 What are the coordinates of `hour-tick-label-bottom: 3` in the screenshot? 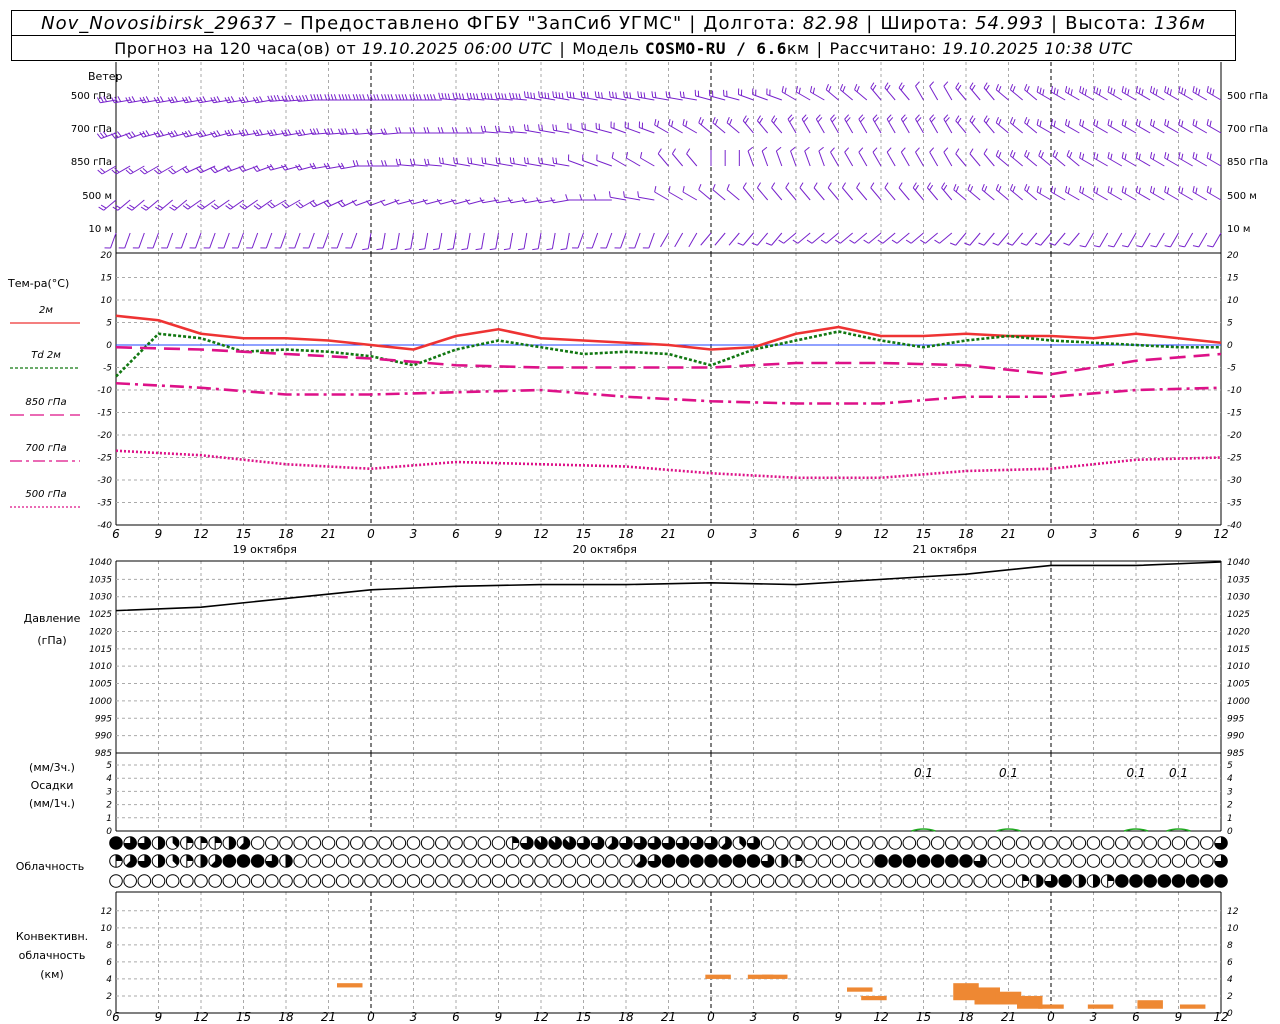 It's located at (1094, 1017).